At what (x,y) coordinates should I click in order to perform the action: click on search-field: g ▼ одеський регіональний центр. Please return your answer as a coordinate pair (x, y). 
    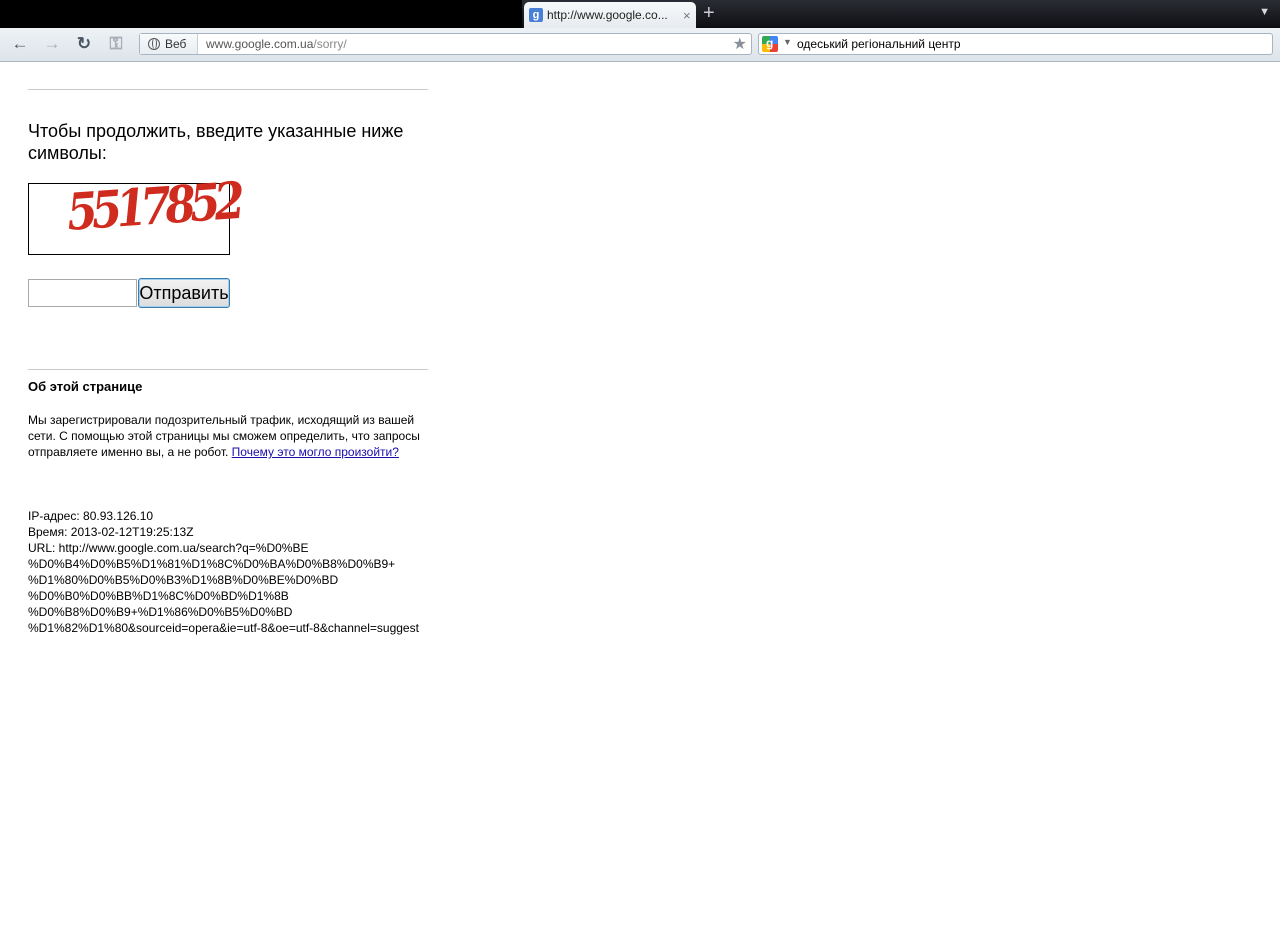
    Looking at the image, I should click on (1015, 44).